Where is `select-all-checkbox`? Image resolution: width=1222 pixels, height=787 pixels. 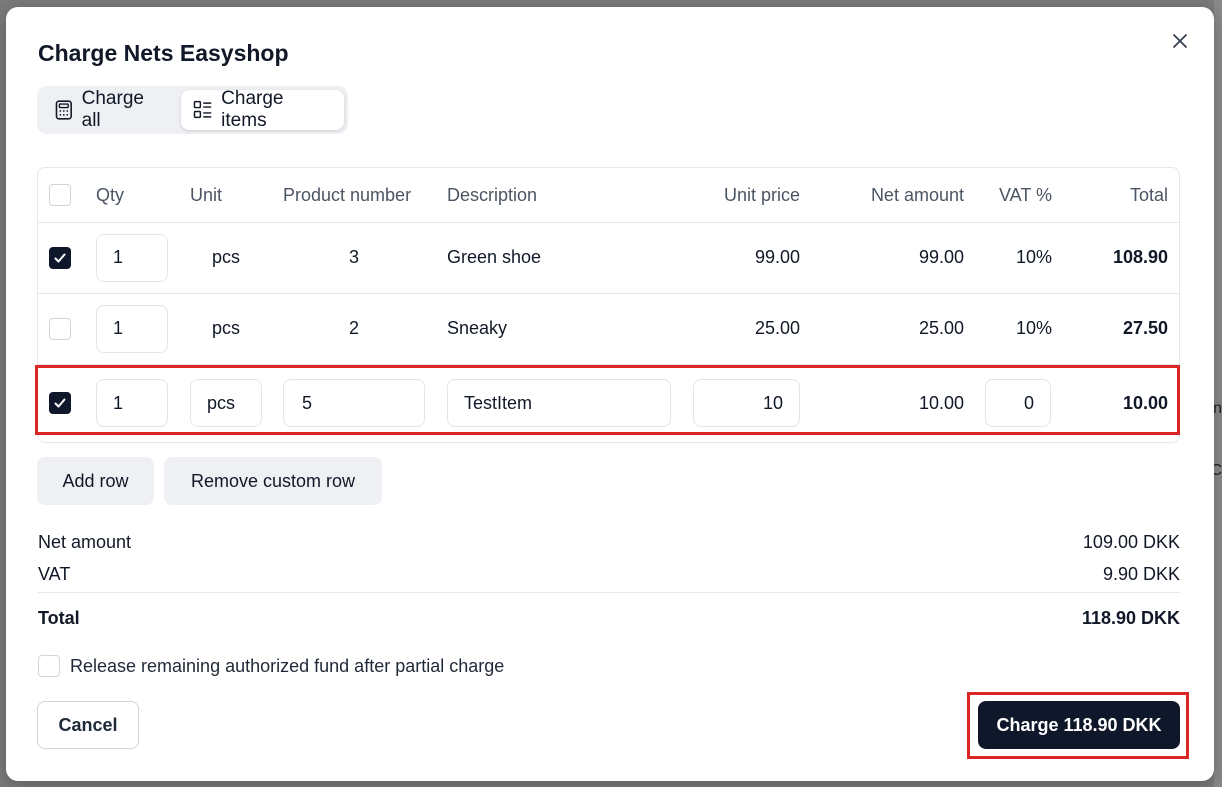
select-all-checkbox is located at coordinates (60, 195).